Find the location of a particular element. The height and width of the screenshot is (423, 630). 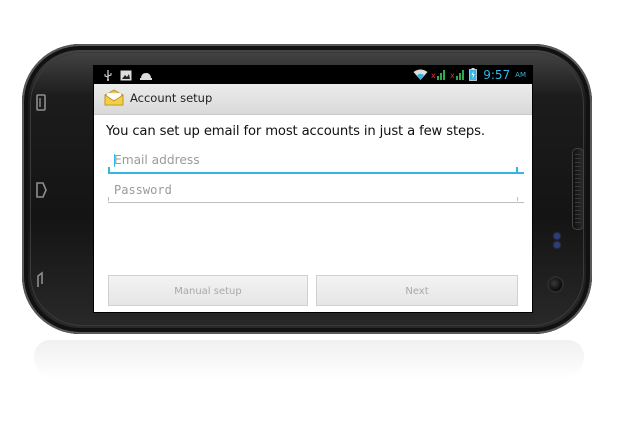

password-field is located at coordinates (316, 190).